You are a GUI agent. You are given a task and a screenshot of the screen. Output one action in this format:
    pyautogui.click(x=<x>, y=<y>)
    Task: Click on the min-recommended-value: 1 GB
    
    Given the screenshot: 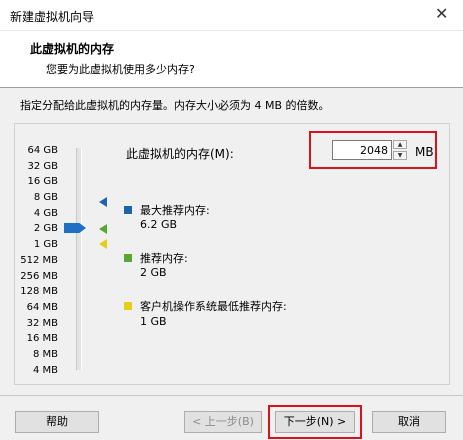 What is the action you would take?
    pyautogui.click(x=153, y=321)
    